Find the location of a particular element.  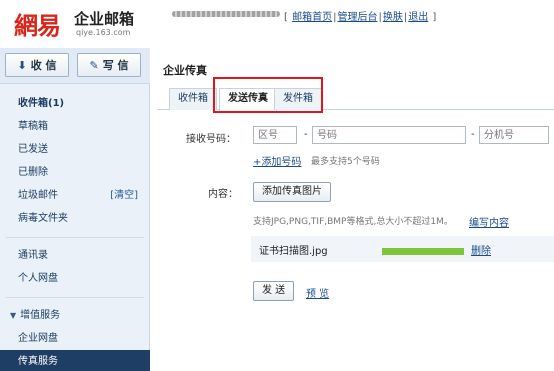

blurred-account-name is located at coordinates (226, 14).